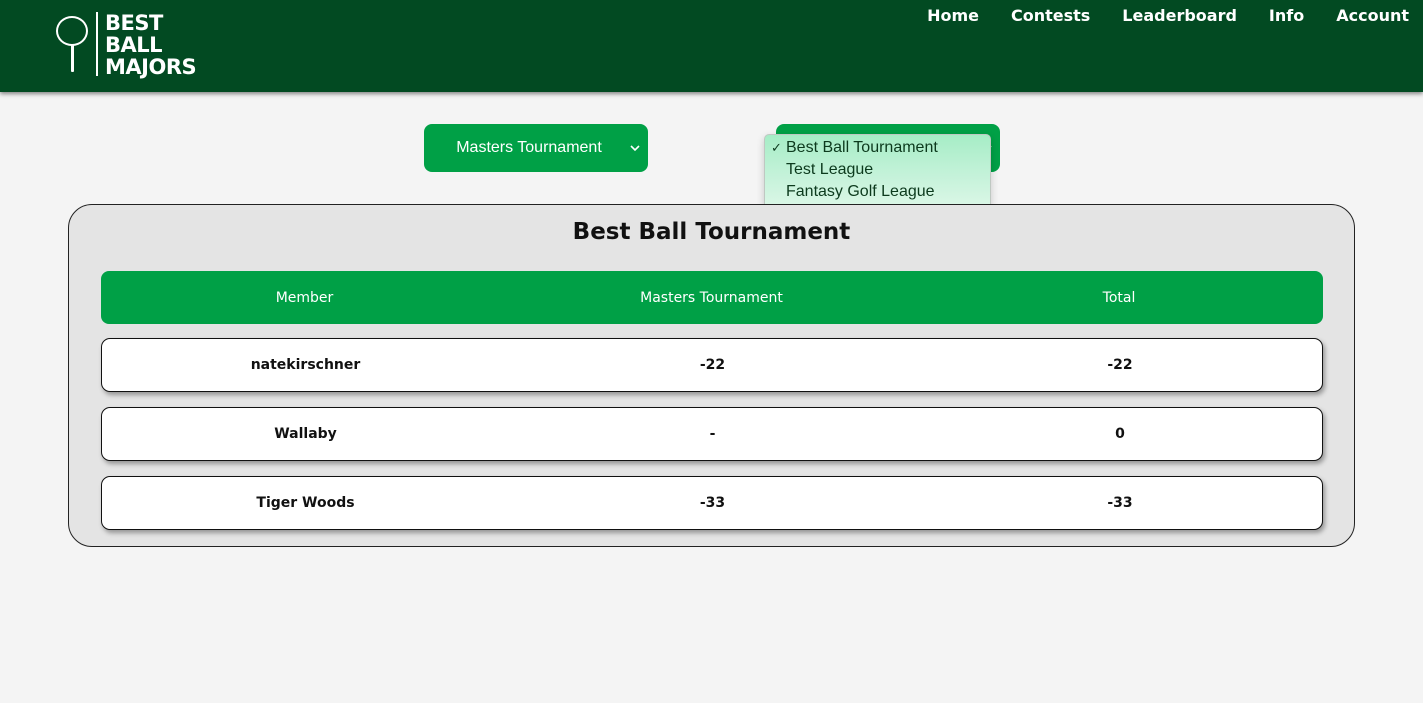 The image size is (1423, 703). What do you see at coordinates (72, 58) in the screenshot?
I see `golf-tee-icon` at bounding box center [72, 58].